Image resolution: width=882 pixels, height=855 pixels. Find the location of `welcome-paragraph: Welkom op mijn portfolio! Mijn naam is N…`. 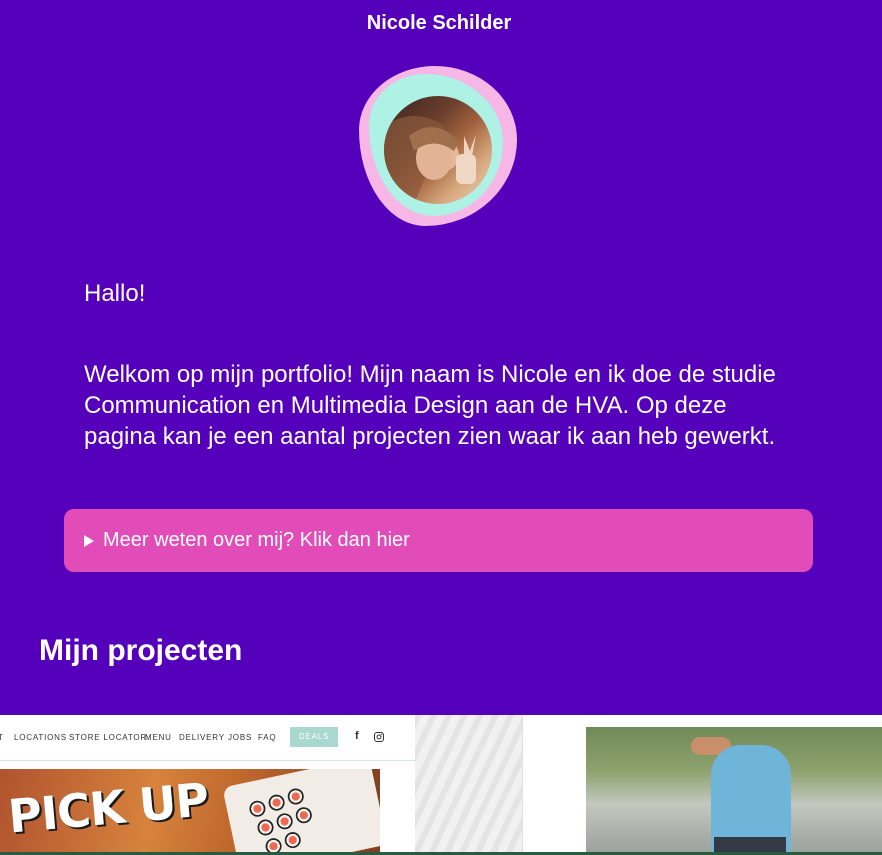

welcome-paragraph: Welkom op mijn portfolio! Mijn naam is N… is located at coordinates (430, 405).